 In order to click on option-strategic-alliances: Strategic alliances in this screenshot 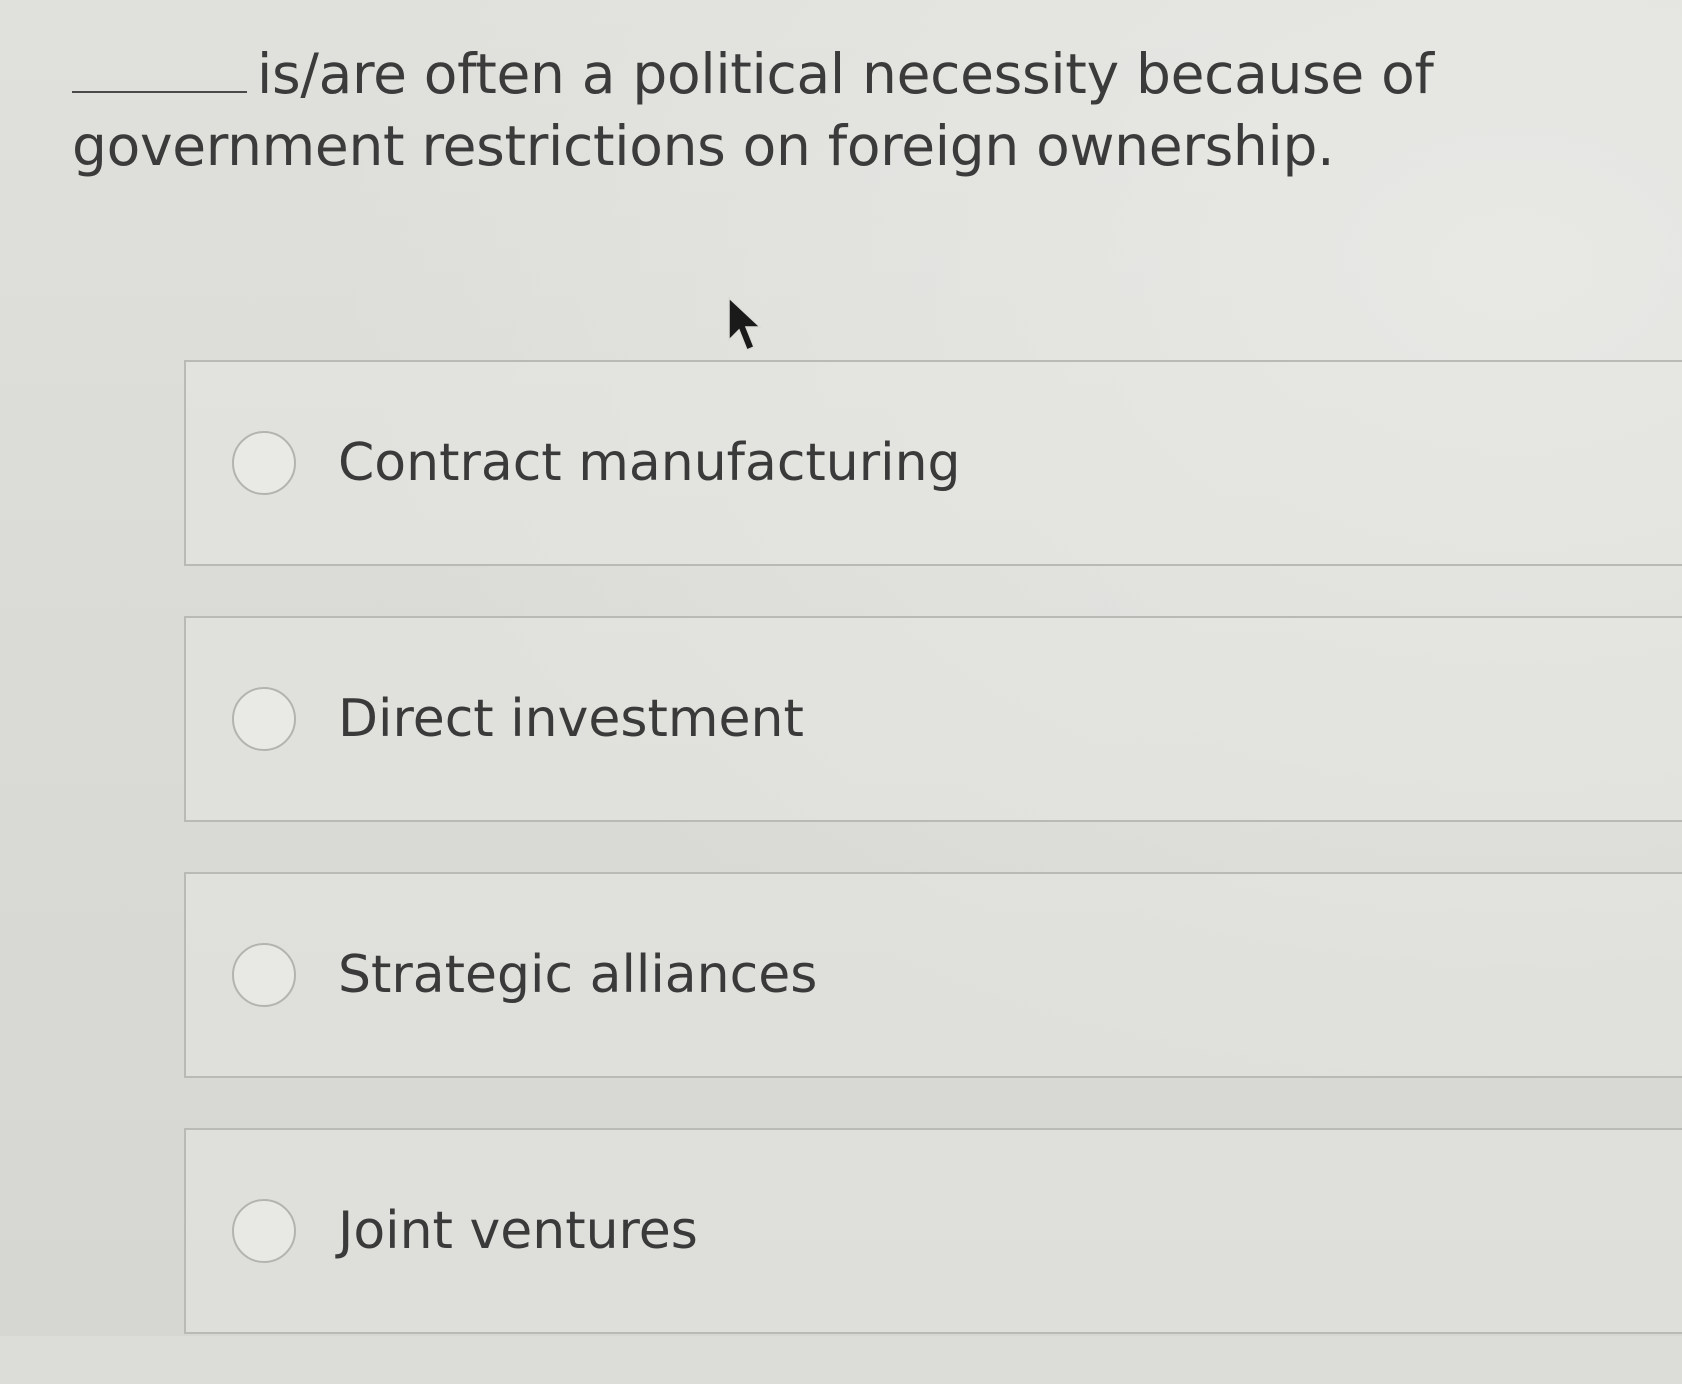, I will do `click(933, 975)`.